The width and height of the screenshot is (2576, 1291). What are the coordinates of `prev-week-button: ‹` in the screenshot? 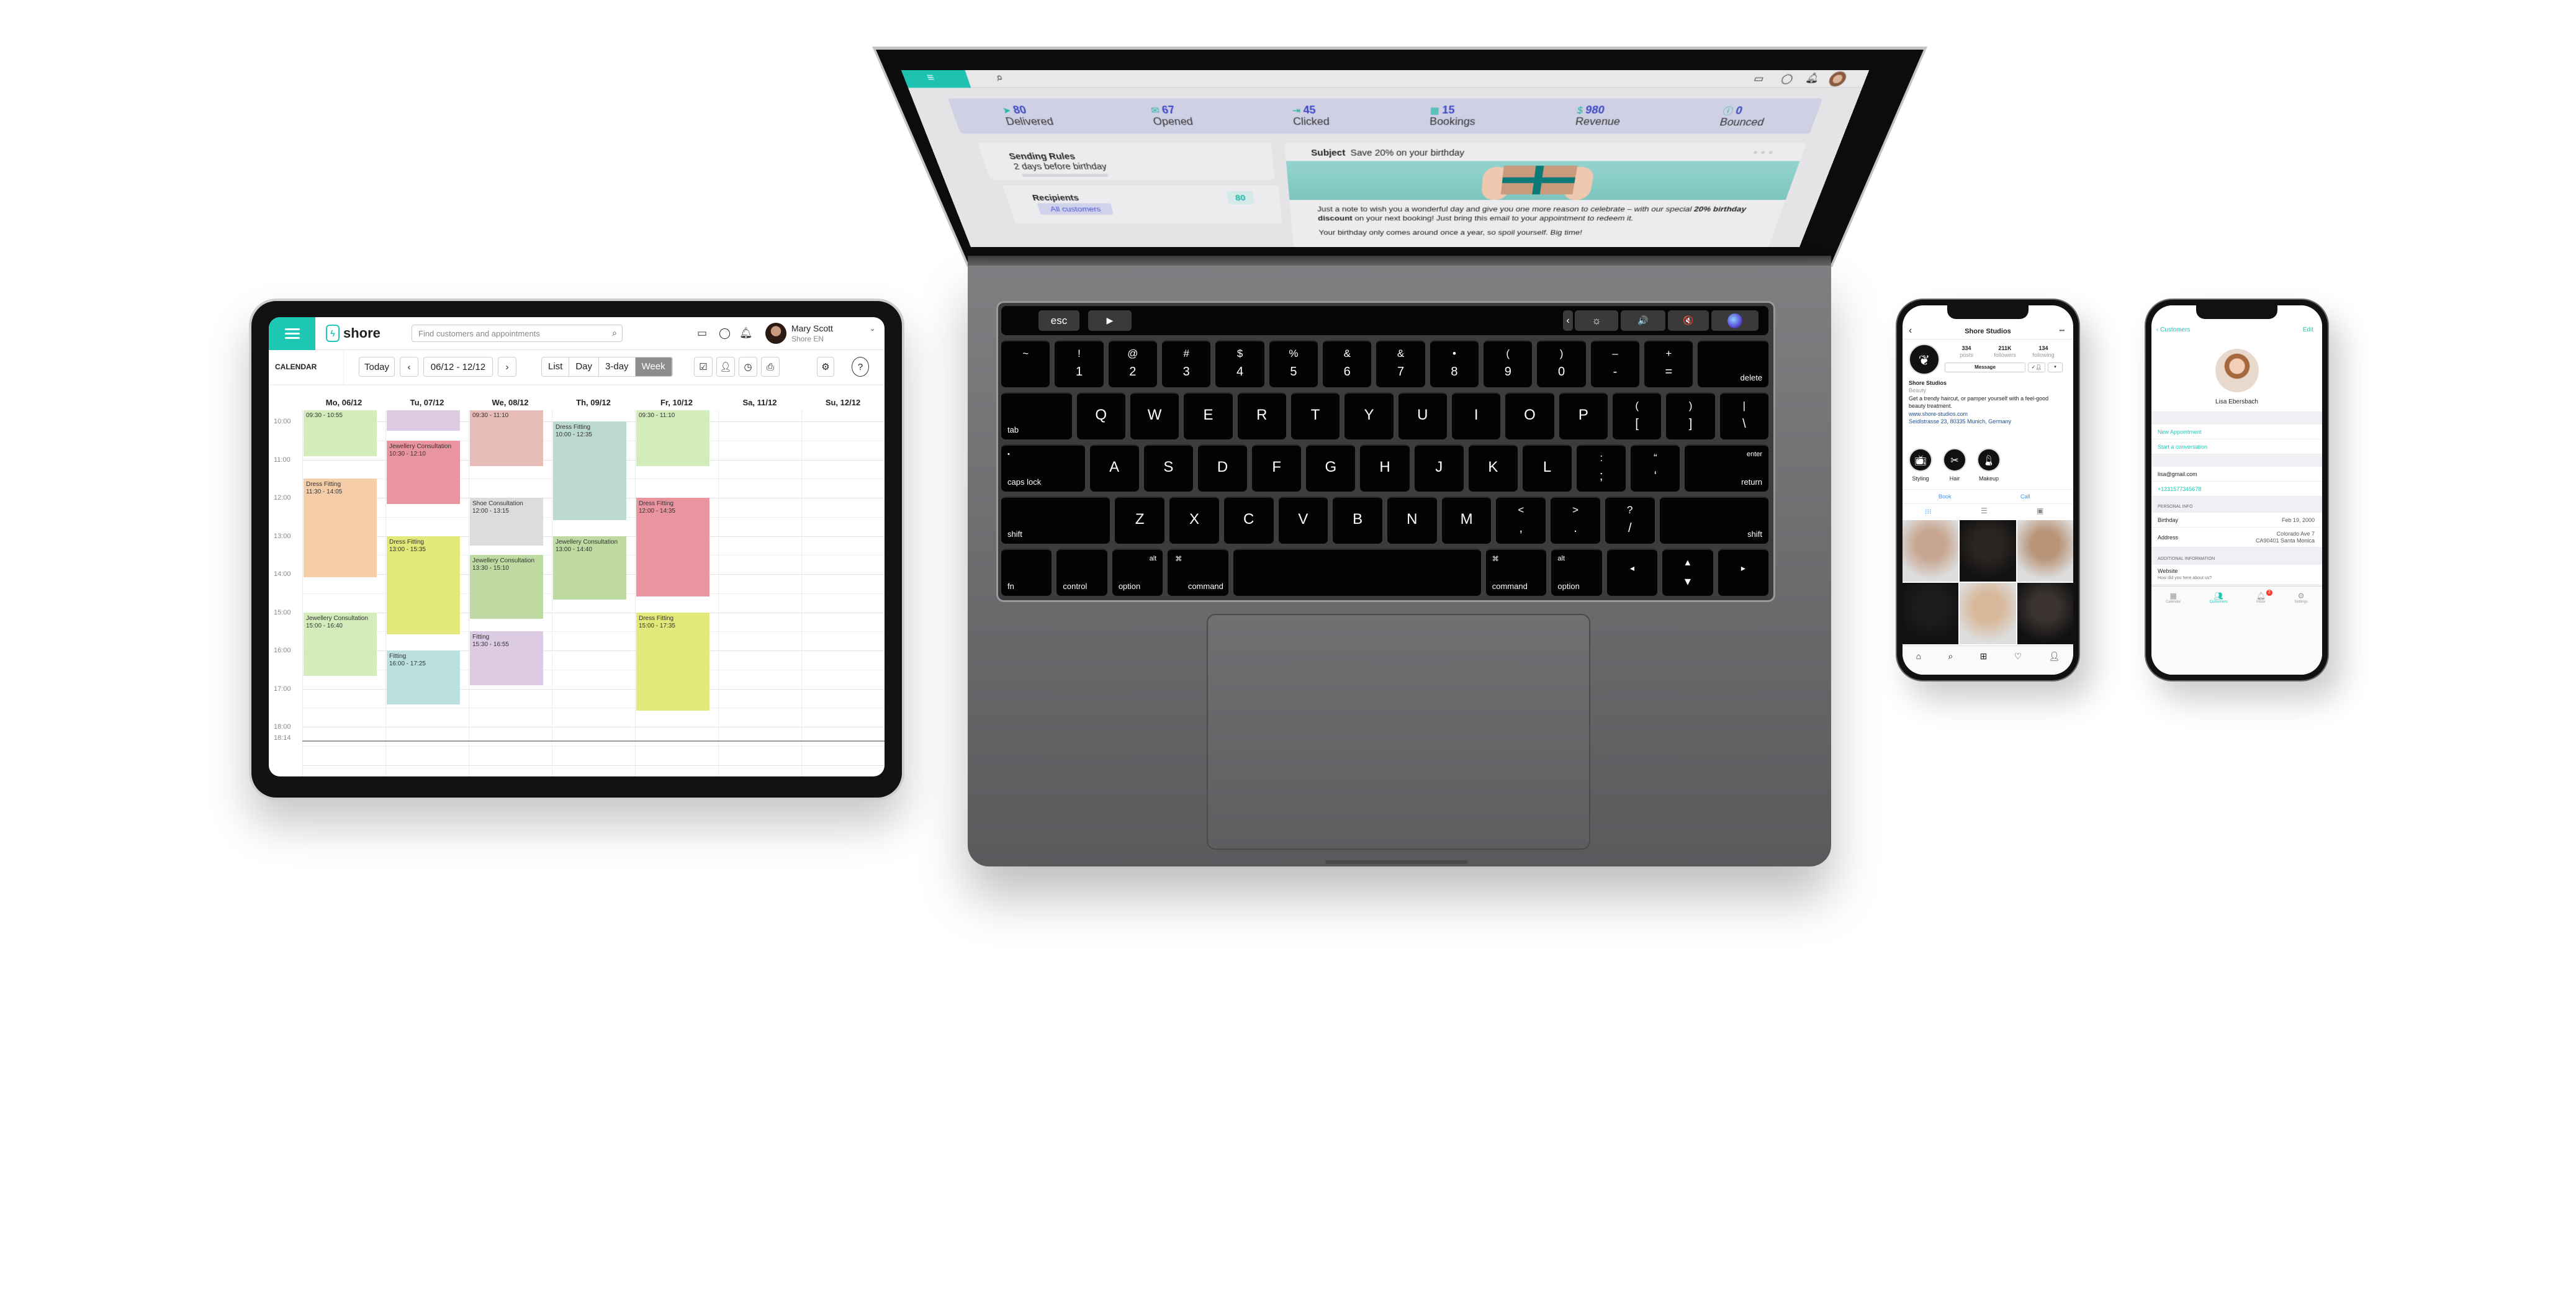 It's located at (409, 367).